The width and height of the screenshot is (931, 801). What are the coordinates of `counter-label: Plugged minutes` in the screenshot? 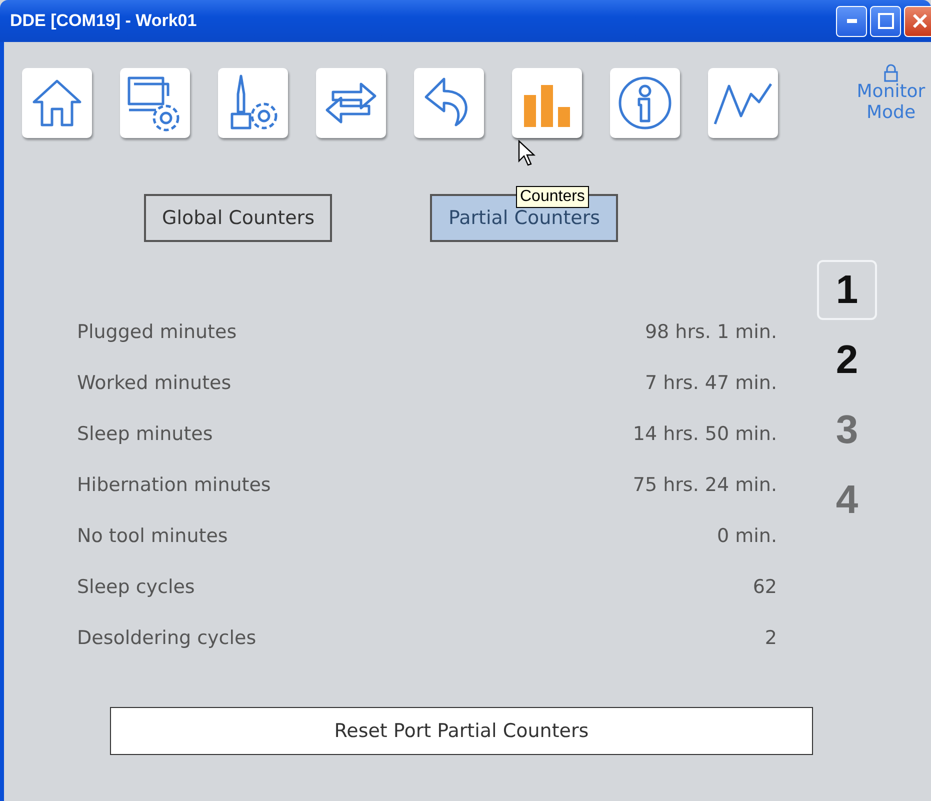 It's located at (157, 331).